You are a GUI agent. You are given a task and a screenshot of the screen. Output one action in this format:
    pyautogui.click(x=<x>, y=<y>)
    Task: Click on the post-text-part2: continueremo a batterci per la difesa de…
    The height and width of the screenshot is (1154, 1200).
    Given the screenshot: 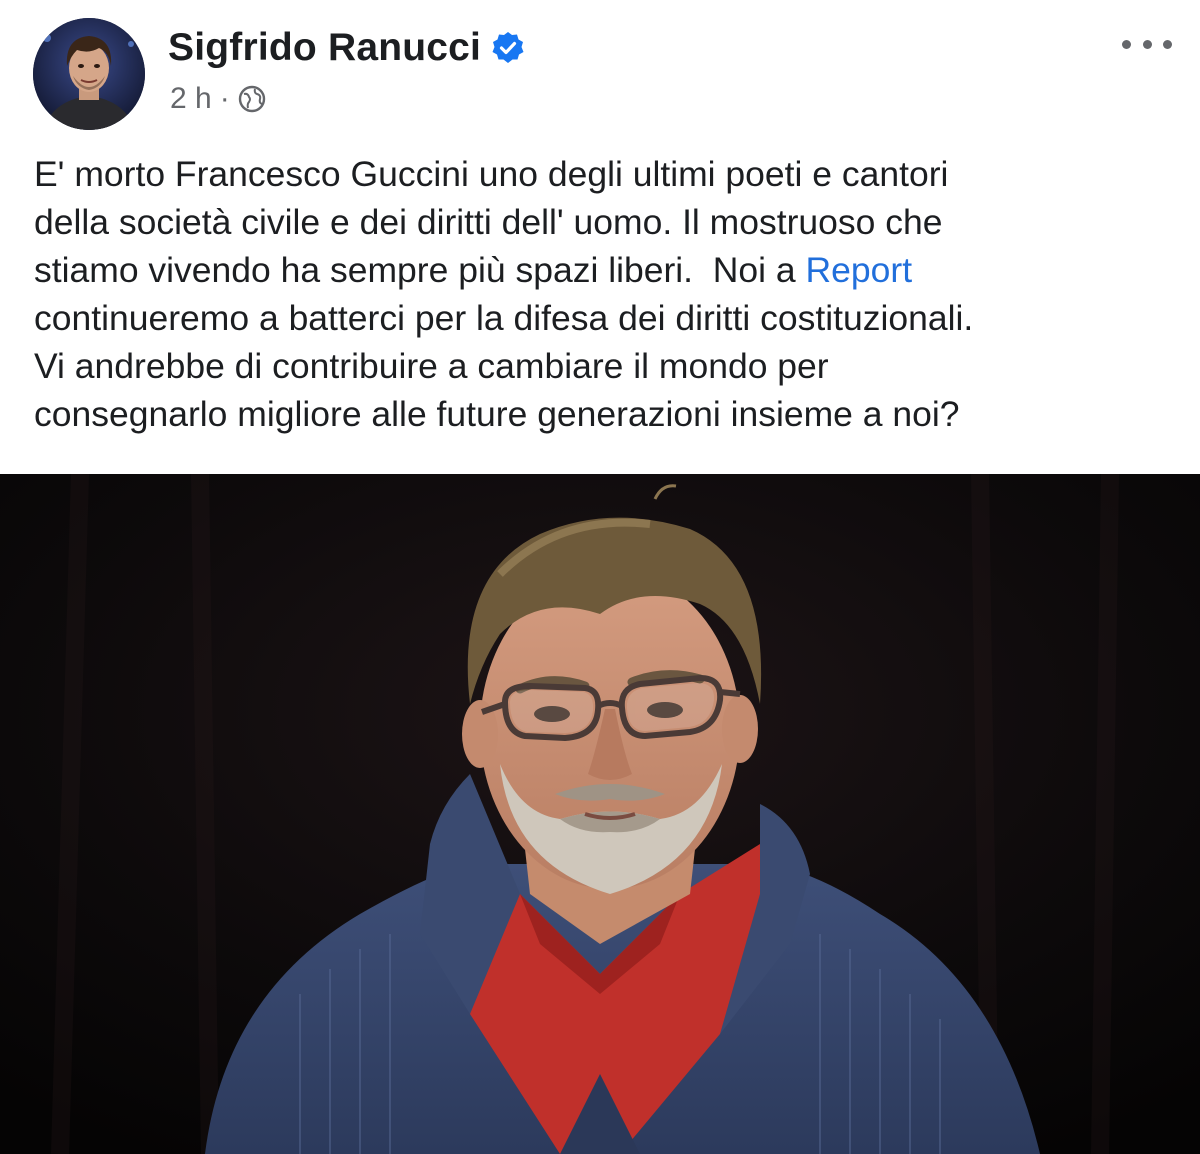 What is the action you would take?
    pyautogui.click(x=504, y=366)
    